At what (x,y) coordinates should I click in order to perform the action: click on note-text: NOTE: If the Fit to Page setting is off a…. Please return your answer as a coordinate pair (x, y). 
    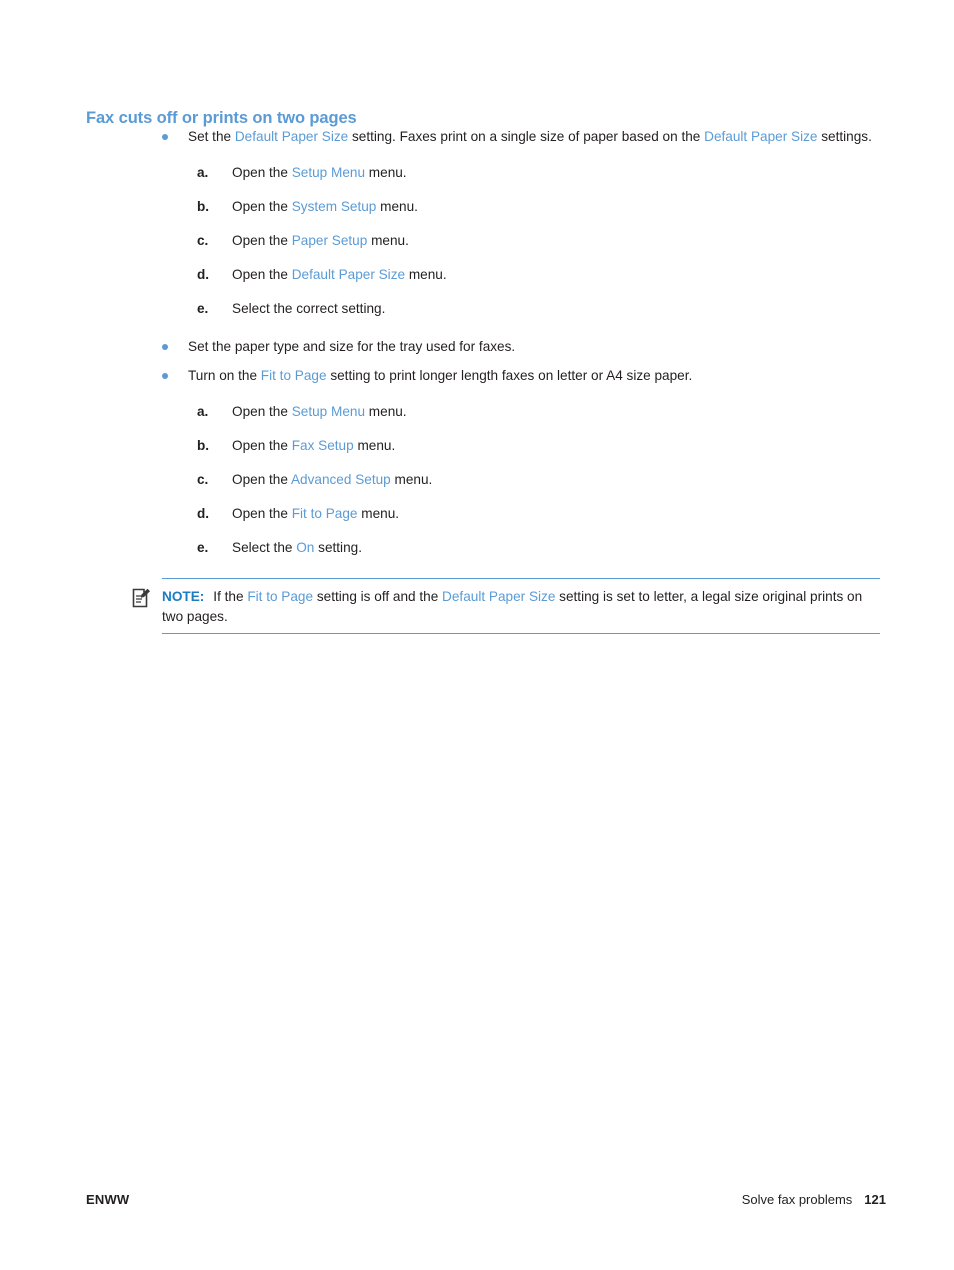
    Looking at the image, I should click on (521, 606).